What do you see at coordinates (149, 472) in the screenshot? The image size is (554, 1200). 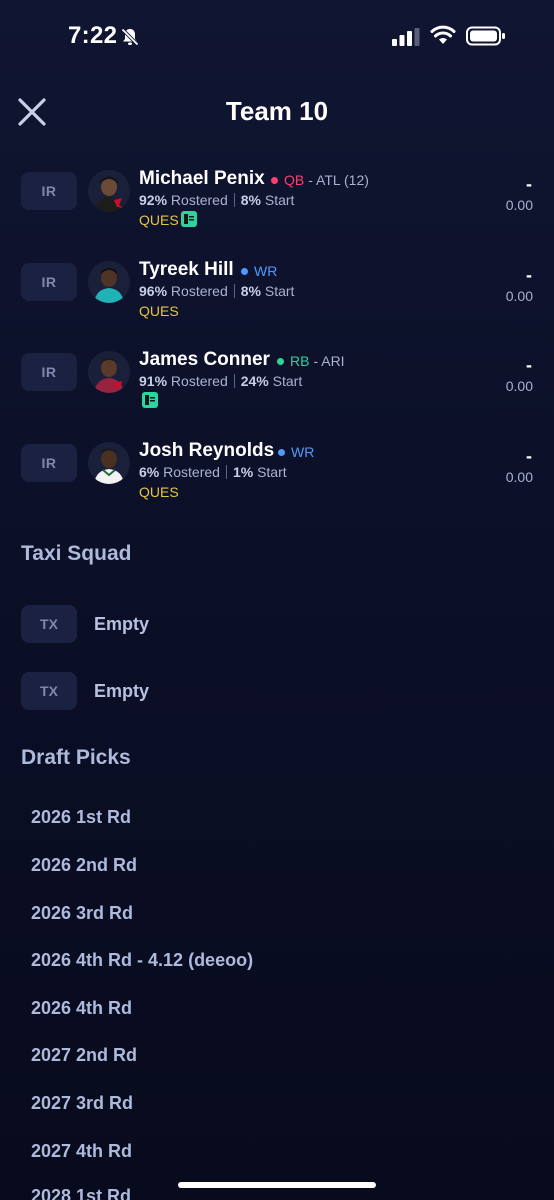 I see `rostered-pct: 6%` at bounding box center [149, 472].